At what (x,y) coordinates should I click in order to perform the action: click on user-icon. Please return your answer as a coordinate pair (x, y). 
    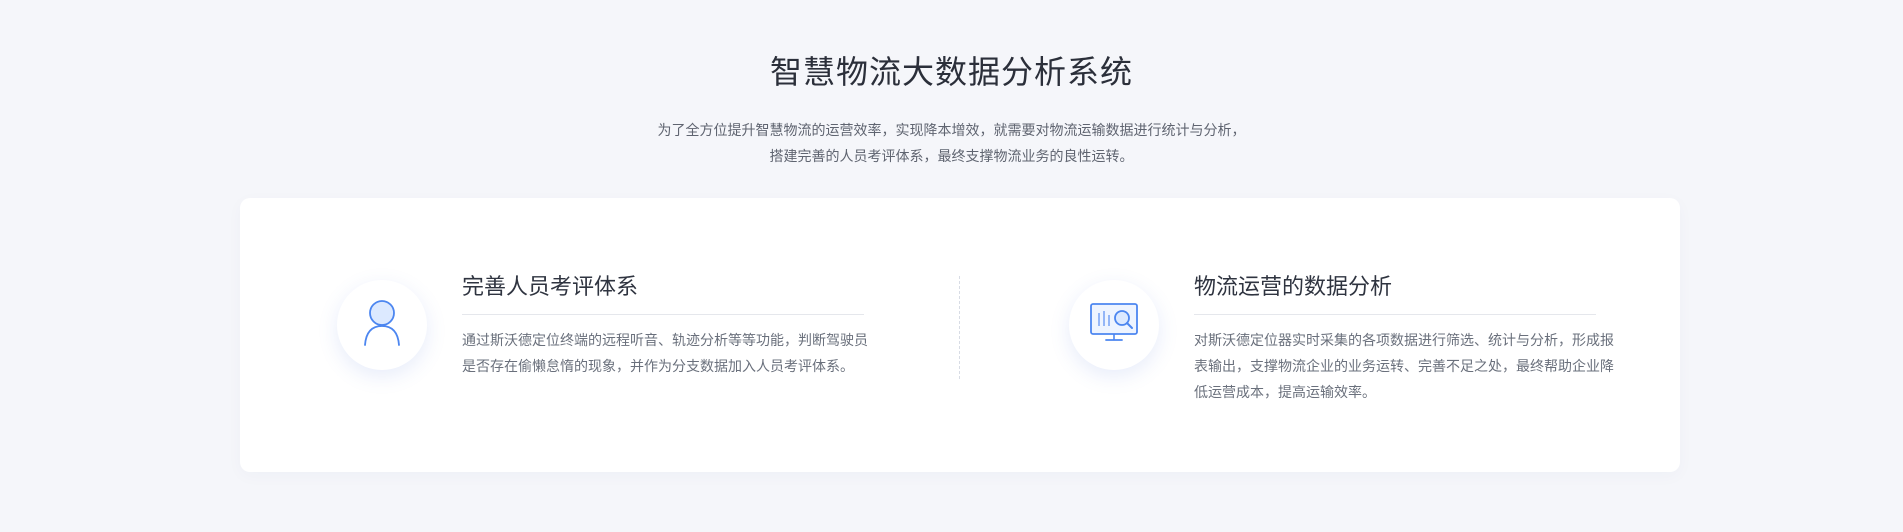
    Looking at the image, I should click on (382, 325).